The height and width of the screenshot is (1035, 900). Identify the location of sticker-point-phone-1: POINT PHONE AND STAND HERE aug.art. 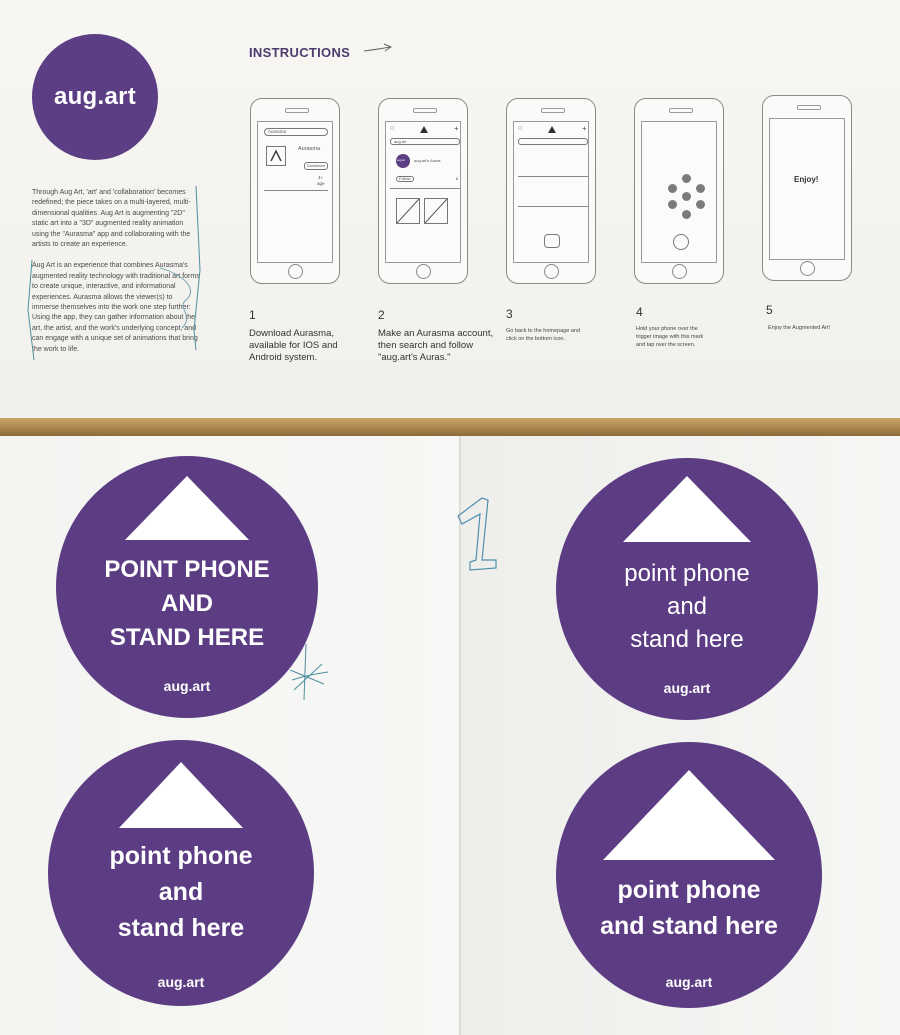
(187, 587).